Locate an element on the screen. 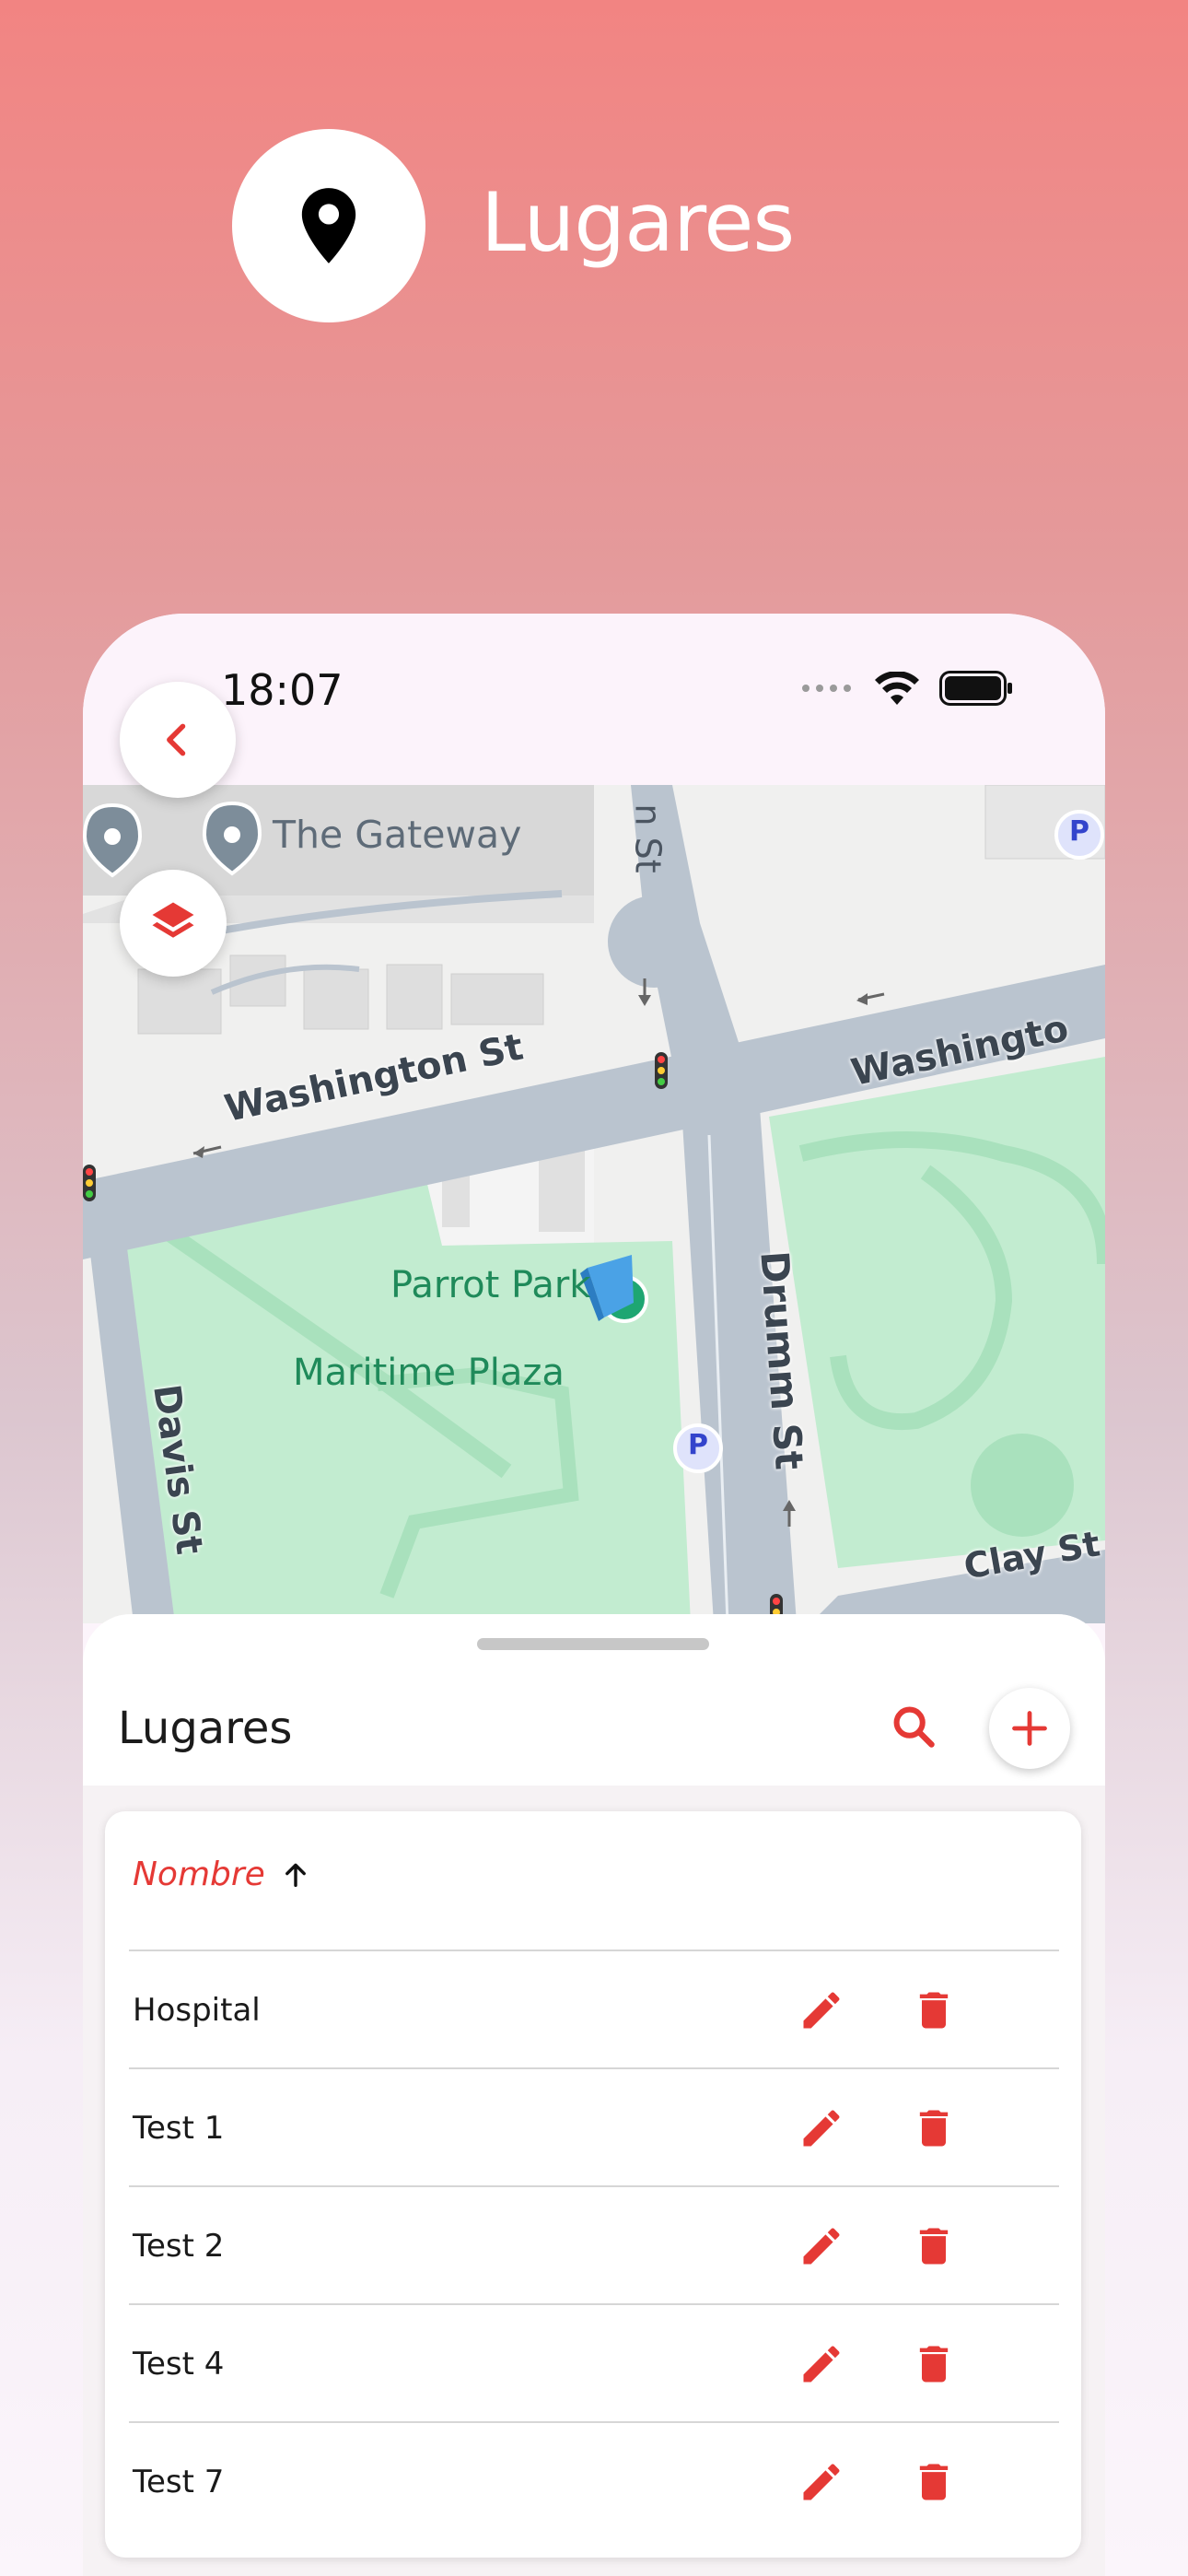 This screenshot has height=2576, width=1188. table-row: Test 7 is located at coordinates (594, 2480).